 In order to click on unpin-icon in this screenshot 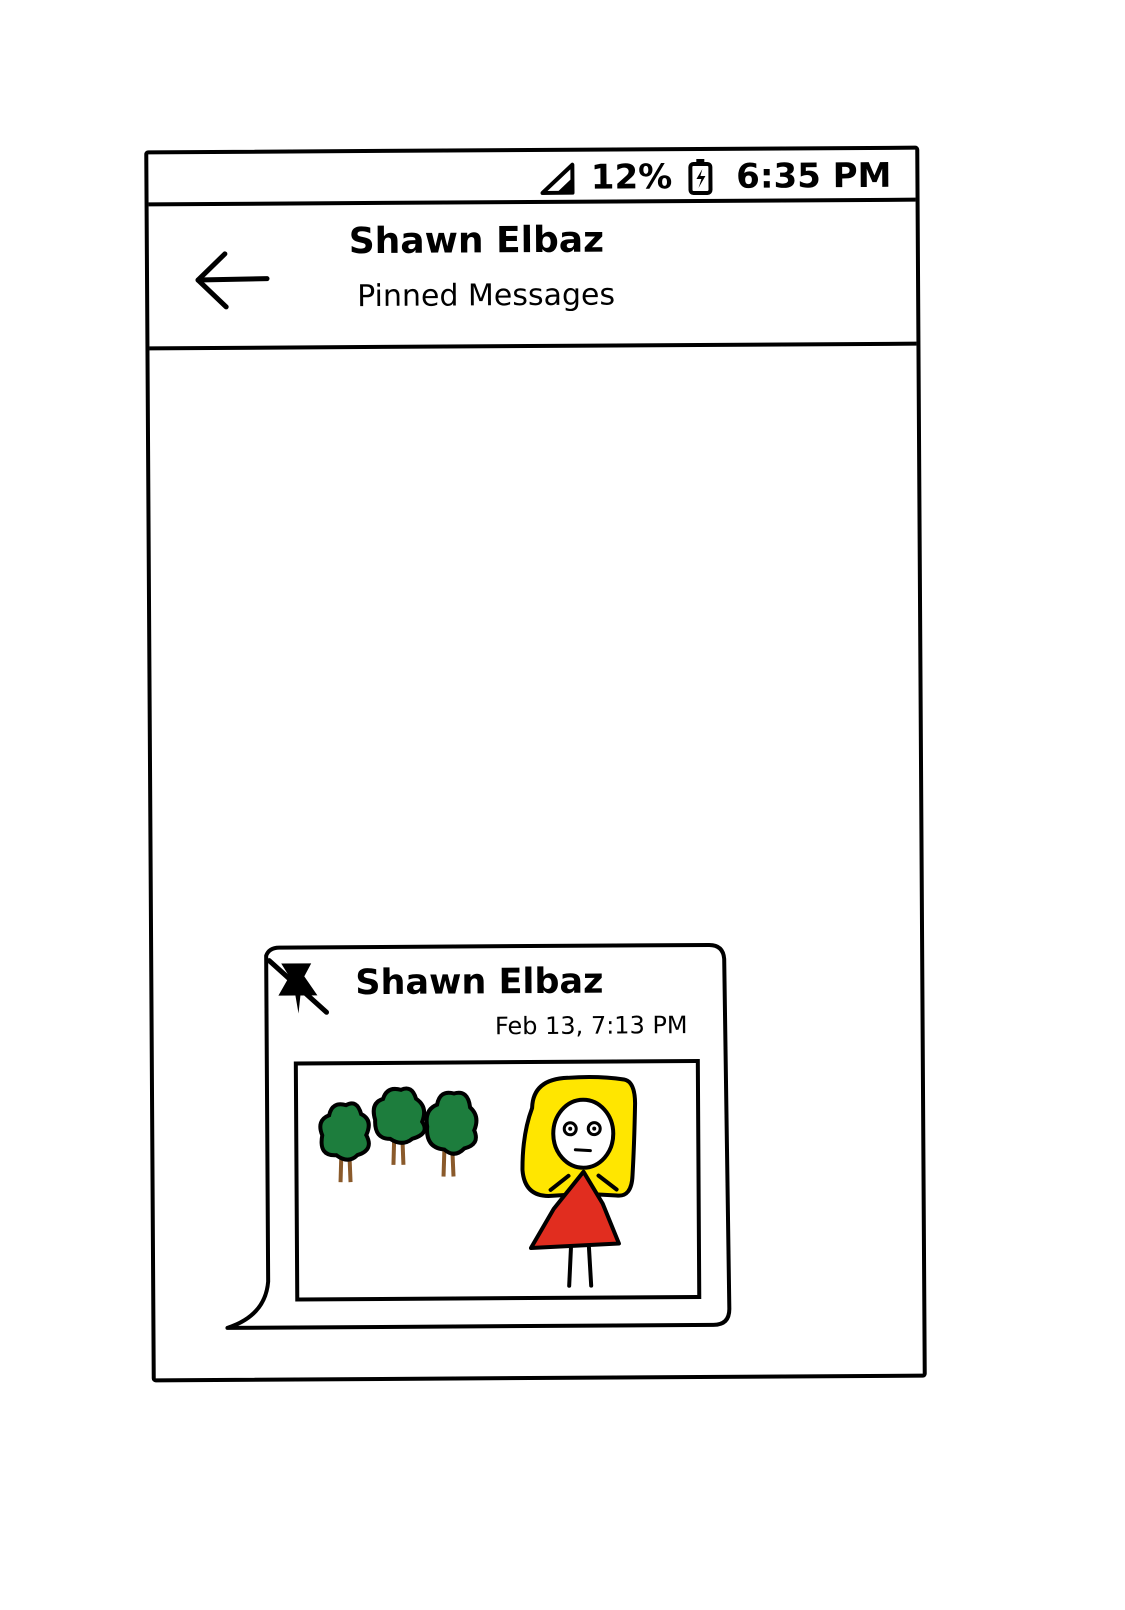, I will do `click(300, 987)`.